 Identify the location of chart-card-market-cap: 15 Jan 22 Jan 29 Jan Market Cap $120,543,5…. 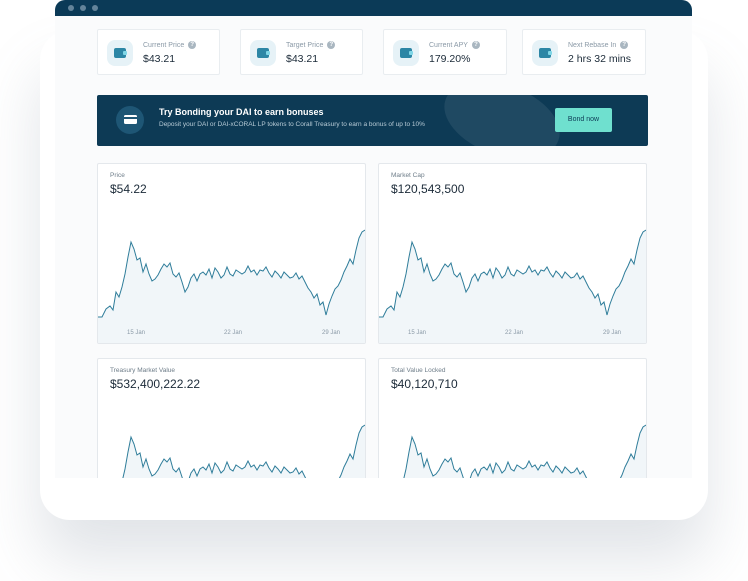
(512, 253).